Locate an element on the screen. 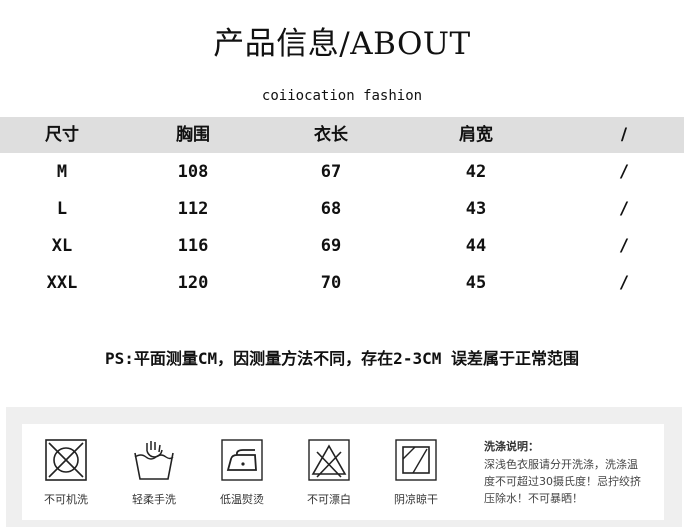 This screenshot has height=527, width=684. row-length: 69 is located at coordinates (331, 246).